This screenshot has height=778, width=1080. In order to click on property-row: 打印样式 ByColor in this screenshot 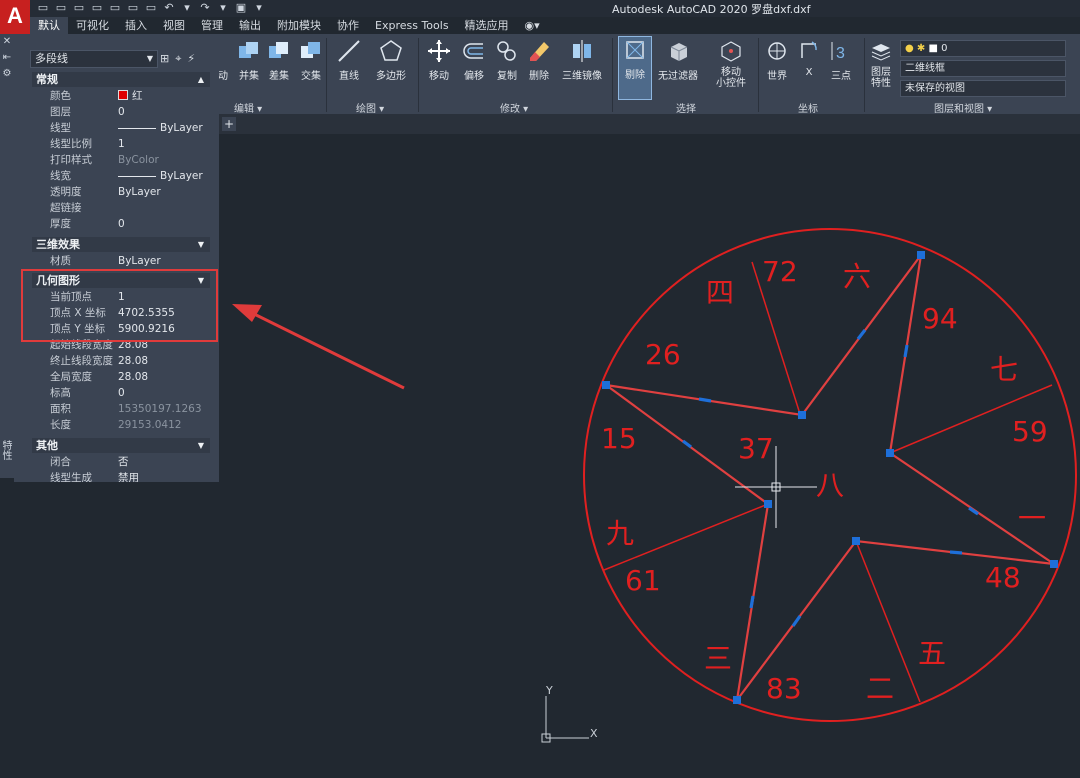, I will do `click(119, 160)`.